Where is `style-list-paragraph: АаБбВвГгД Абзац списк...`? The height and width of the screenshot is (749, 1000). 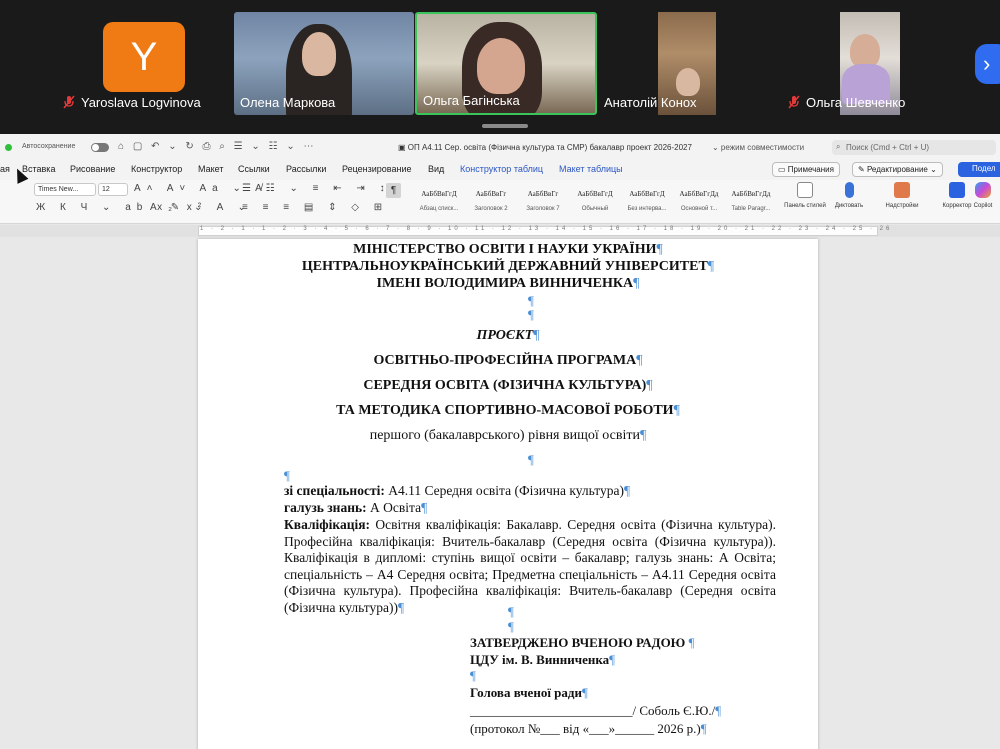
style-list-paragraph: АаБбВвГгД Абзац списк... is located at coordinates (439, 201).